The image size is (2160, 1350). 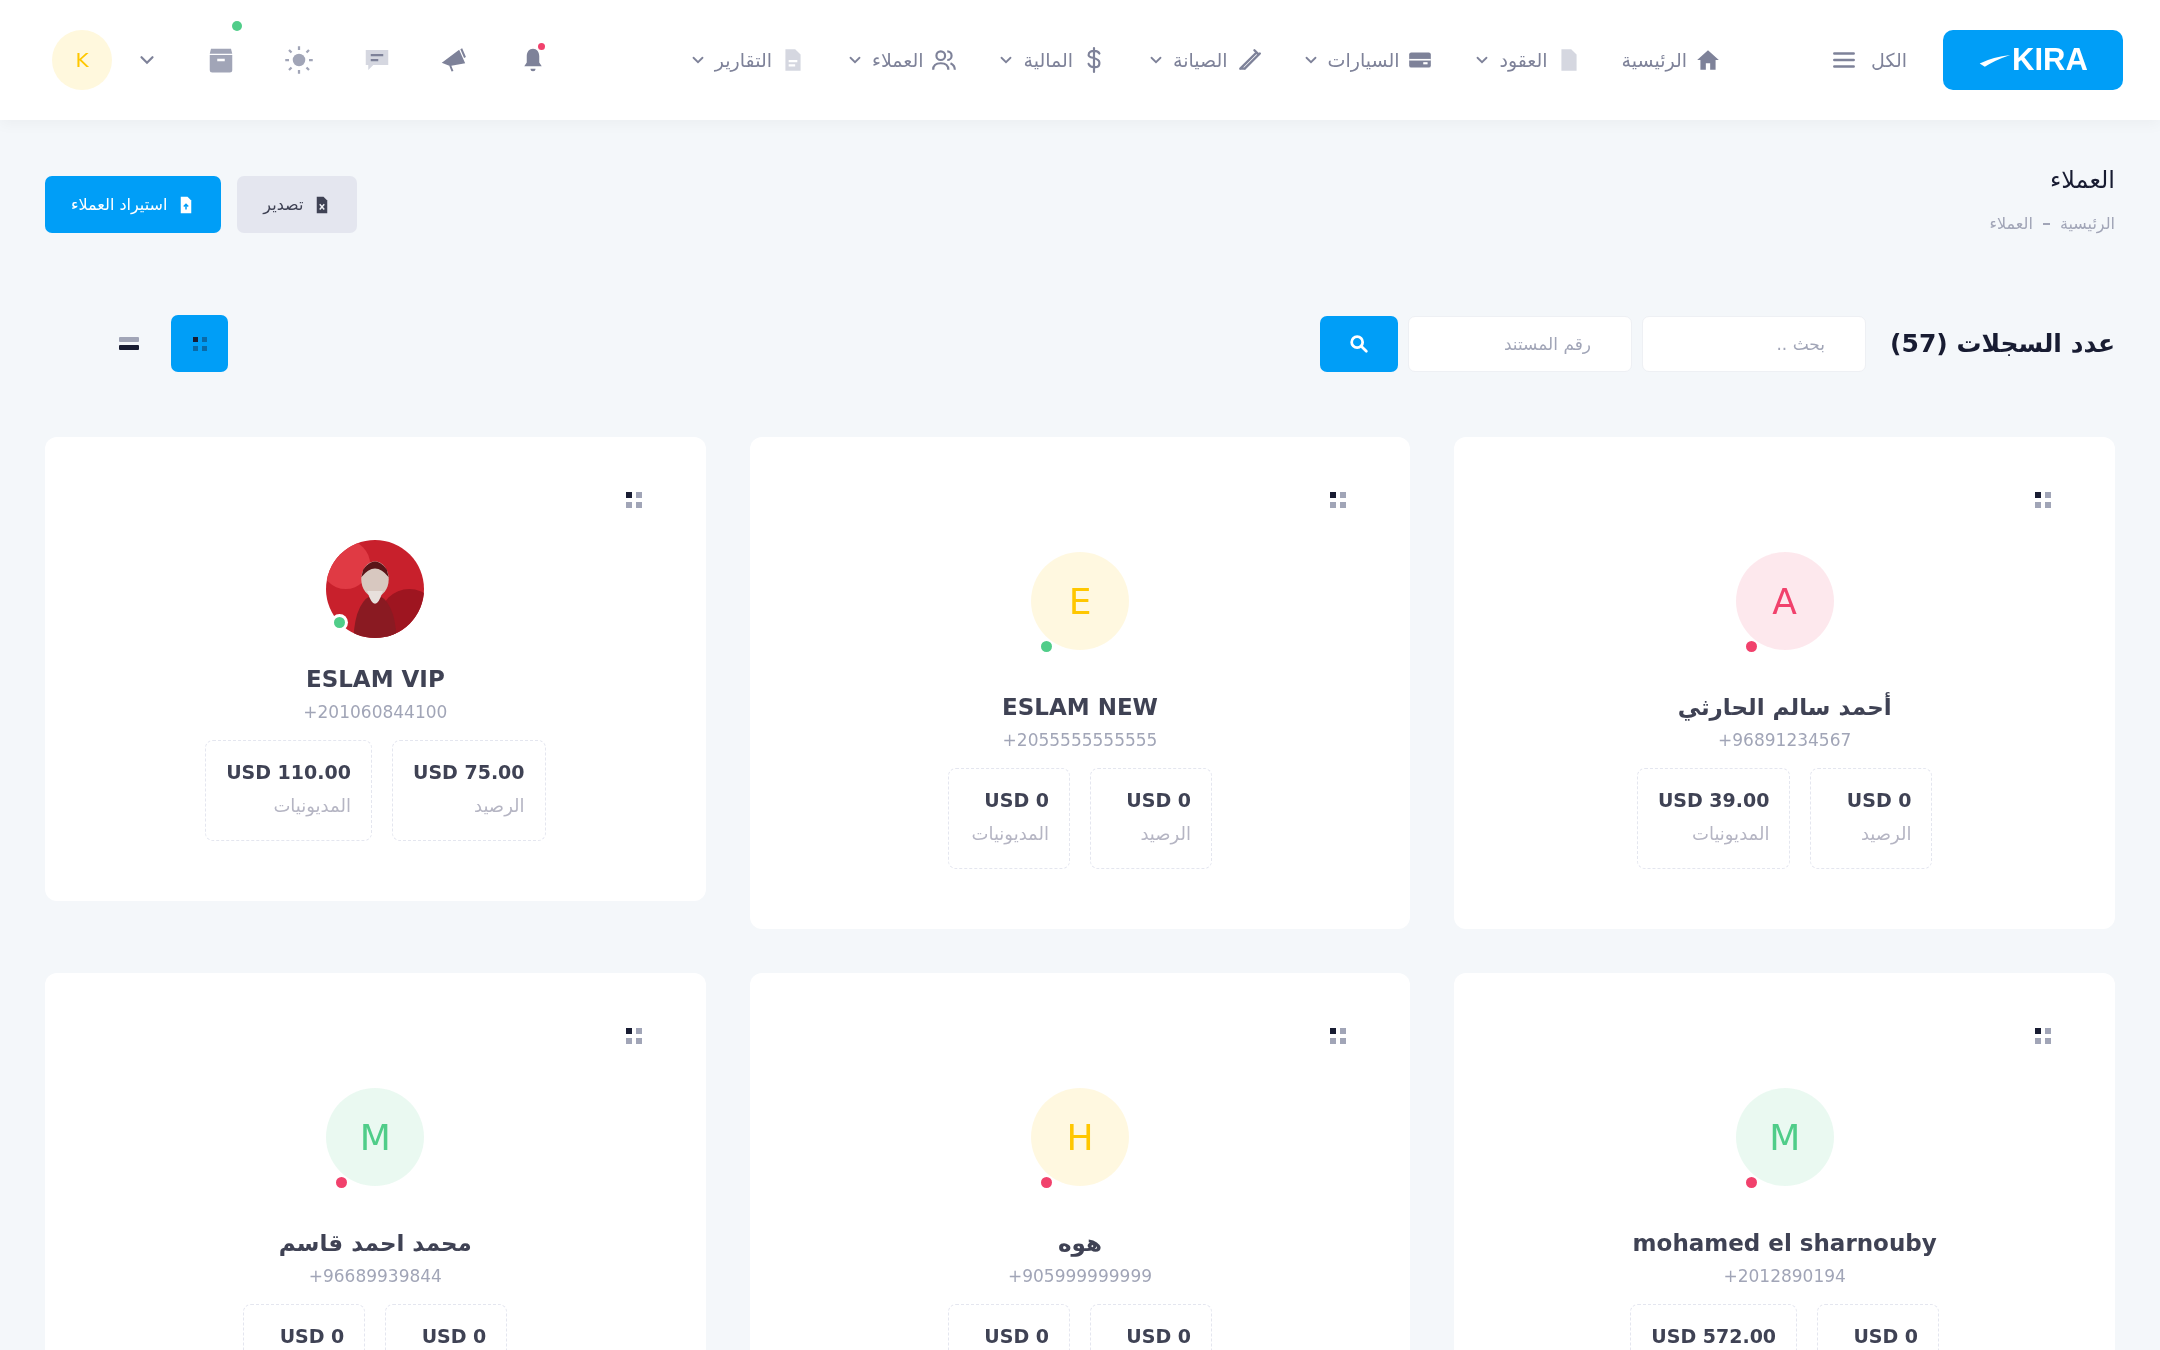 I want to click on stat-value: USD 110.00, so click(x=288, y=772).